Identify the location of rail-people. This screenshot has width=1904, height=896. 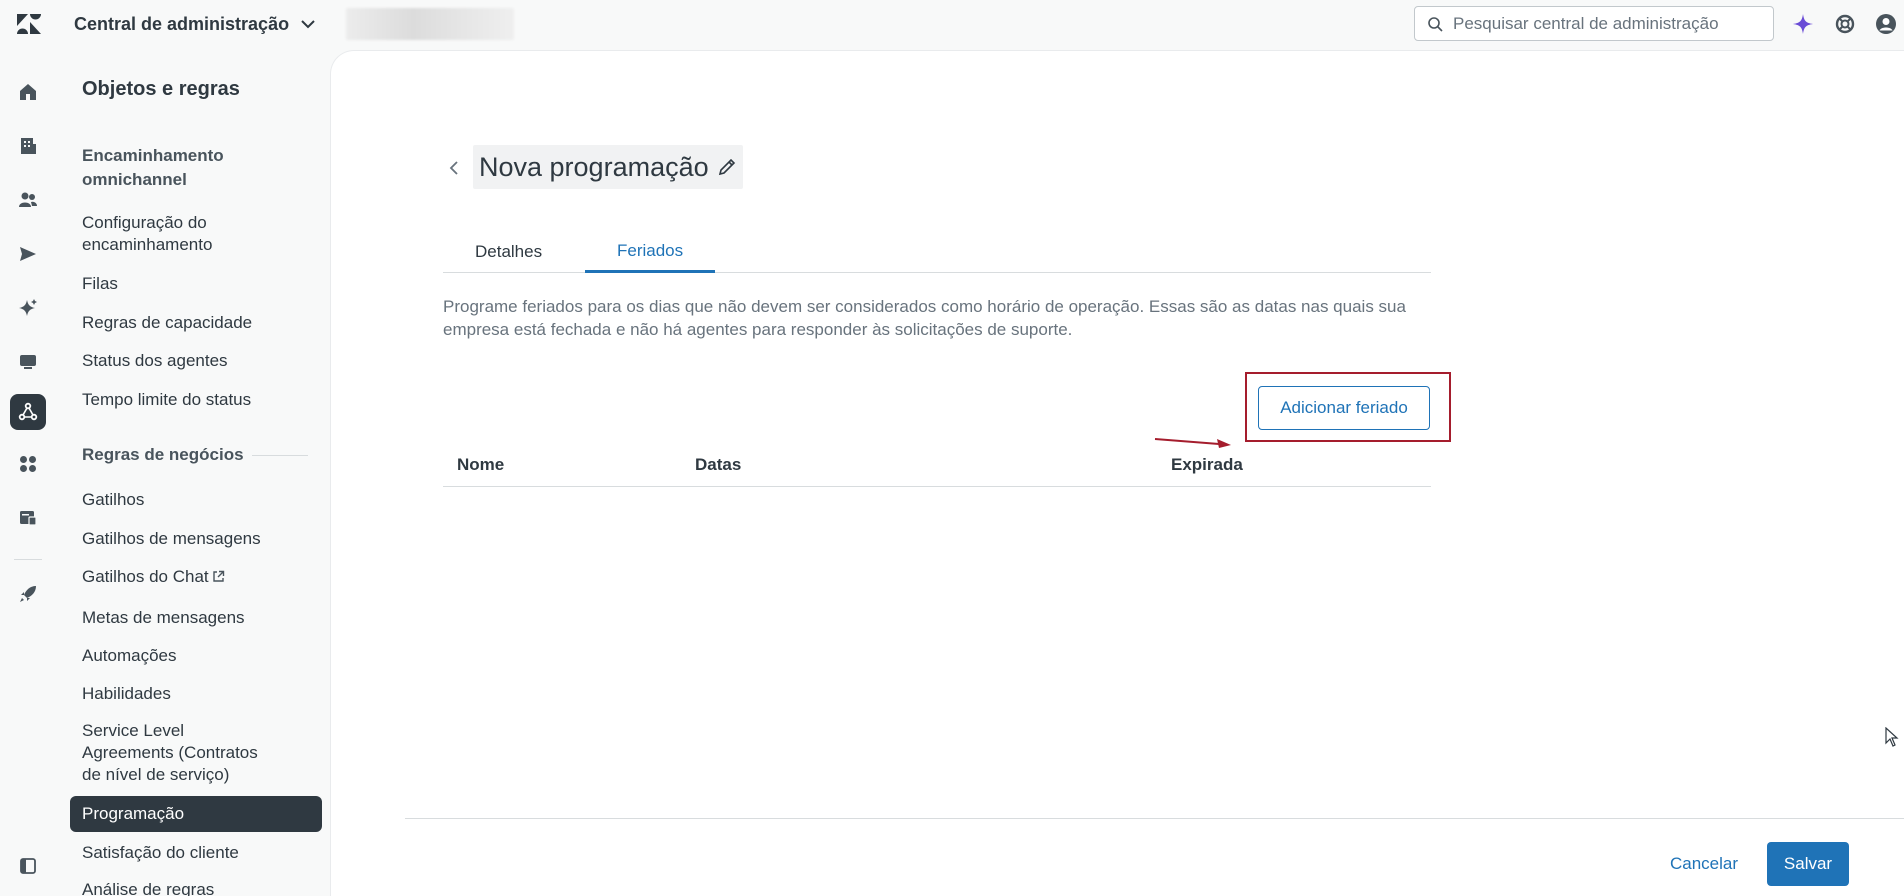
(28, 200).